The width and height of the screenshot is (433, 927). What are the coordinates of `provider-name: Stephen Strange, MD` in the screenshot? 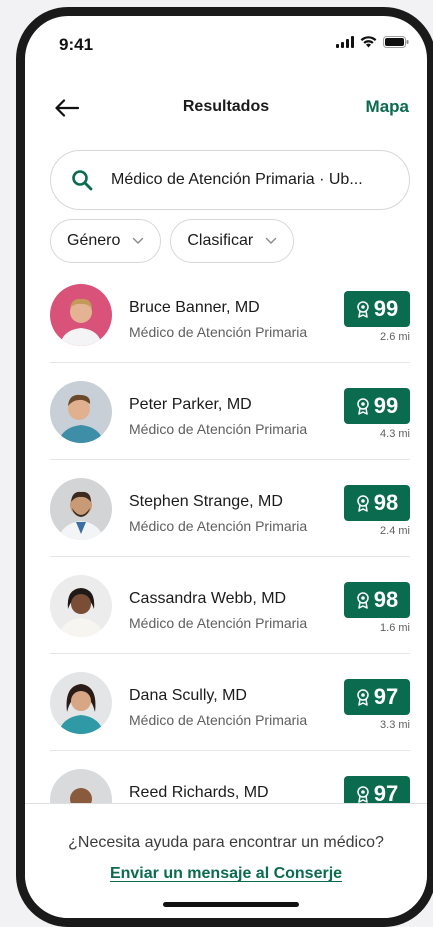 It's located at (206, 501).